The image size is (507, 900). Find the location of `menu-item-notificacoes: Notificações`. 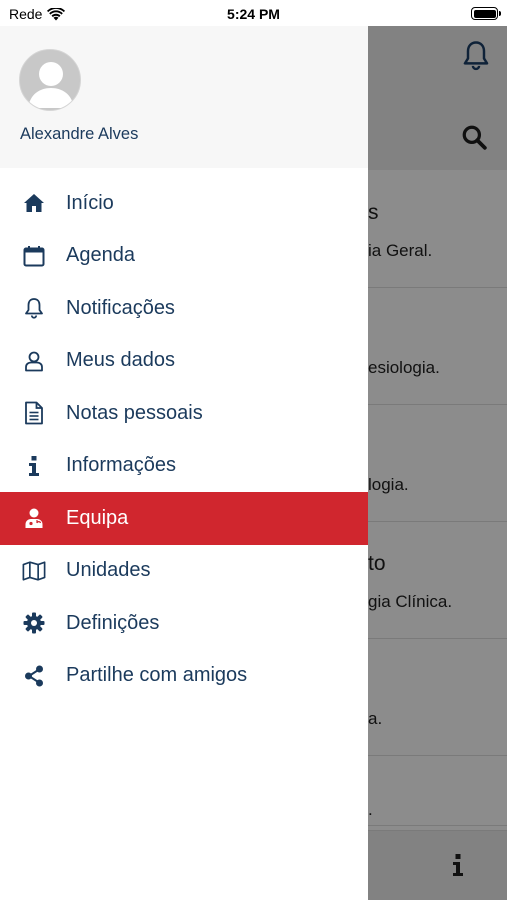

menu-item-notificacoes: Notificações is located at coordinates (184, 308).